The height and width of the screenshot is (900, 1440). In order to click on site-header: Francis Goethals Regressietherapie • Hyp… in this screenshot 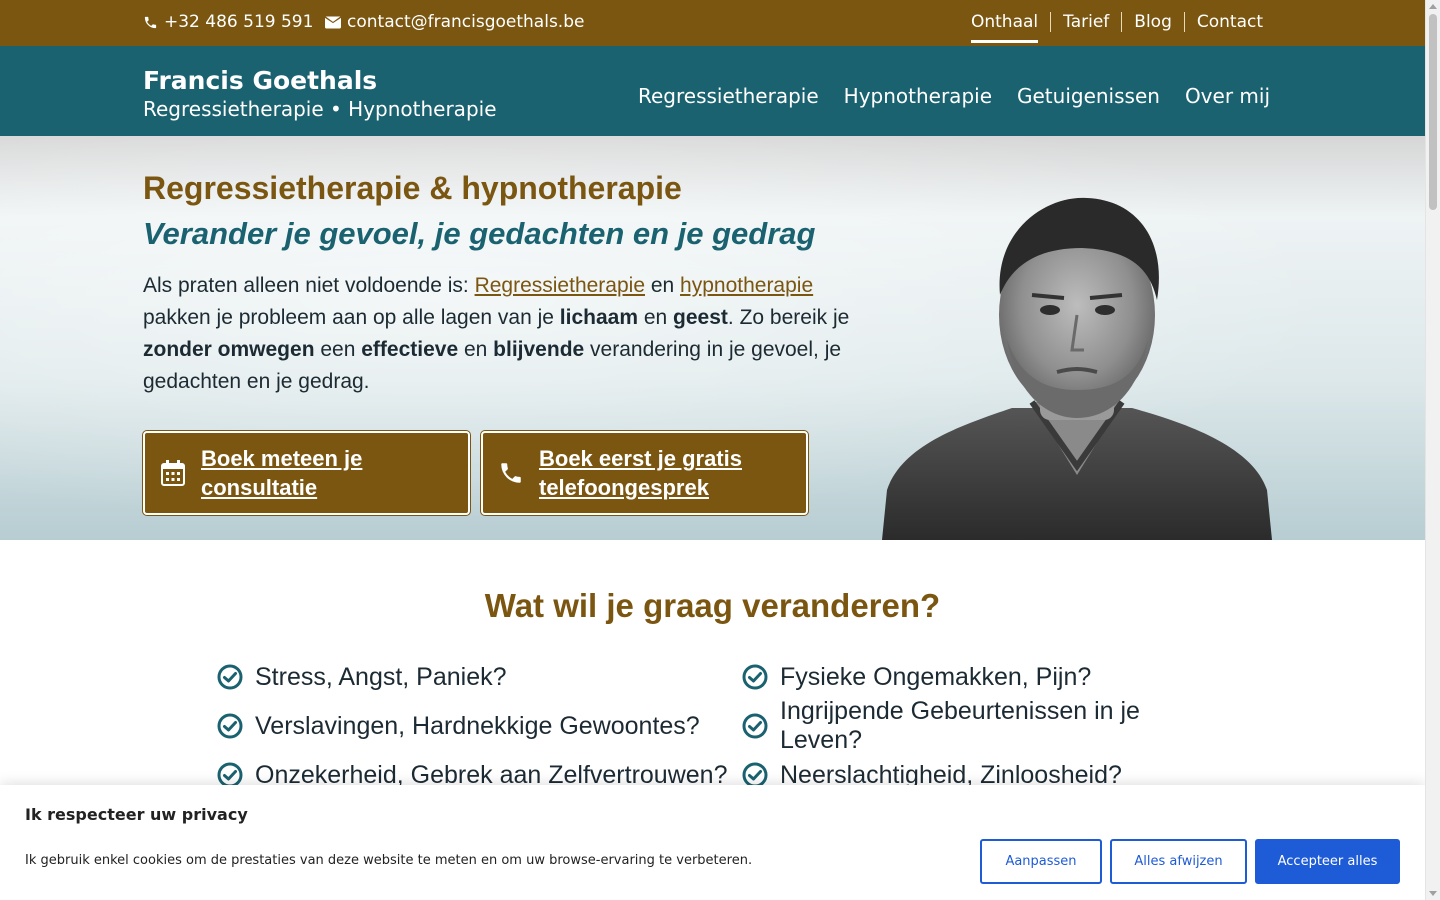, I will do `click(712, 91)`.